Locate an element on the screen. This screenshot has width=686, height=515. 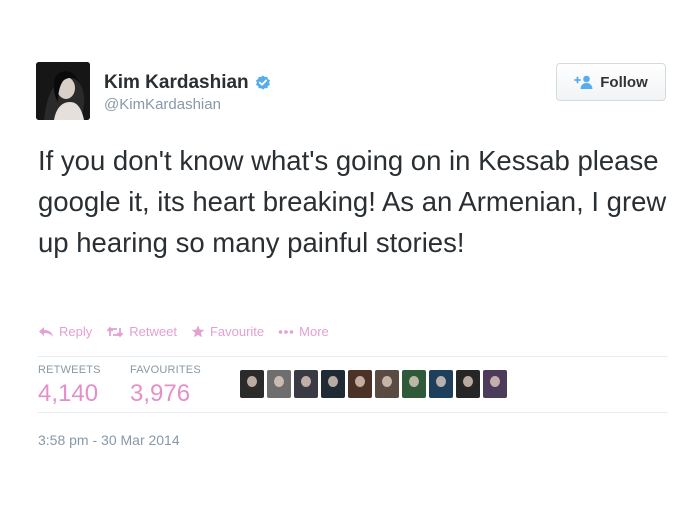
favouriters-avatar-list is located at coordinates (373, 384).